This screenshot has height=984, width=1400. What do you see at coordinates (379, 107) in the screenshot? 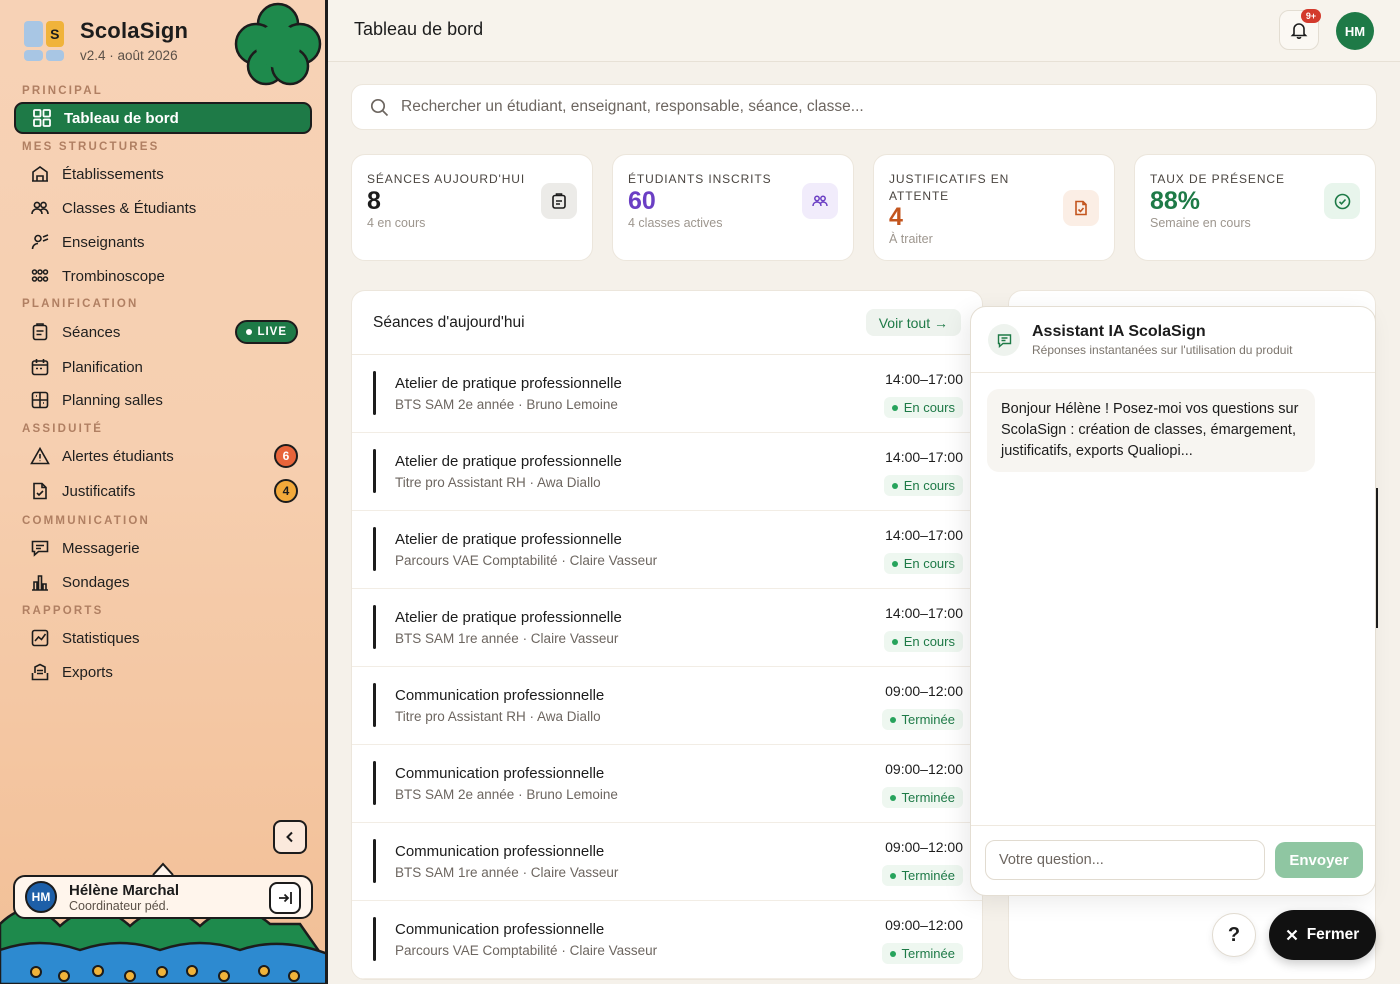
I see `search-icon` at bounding box center [379, 107].